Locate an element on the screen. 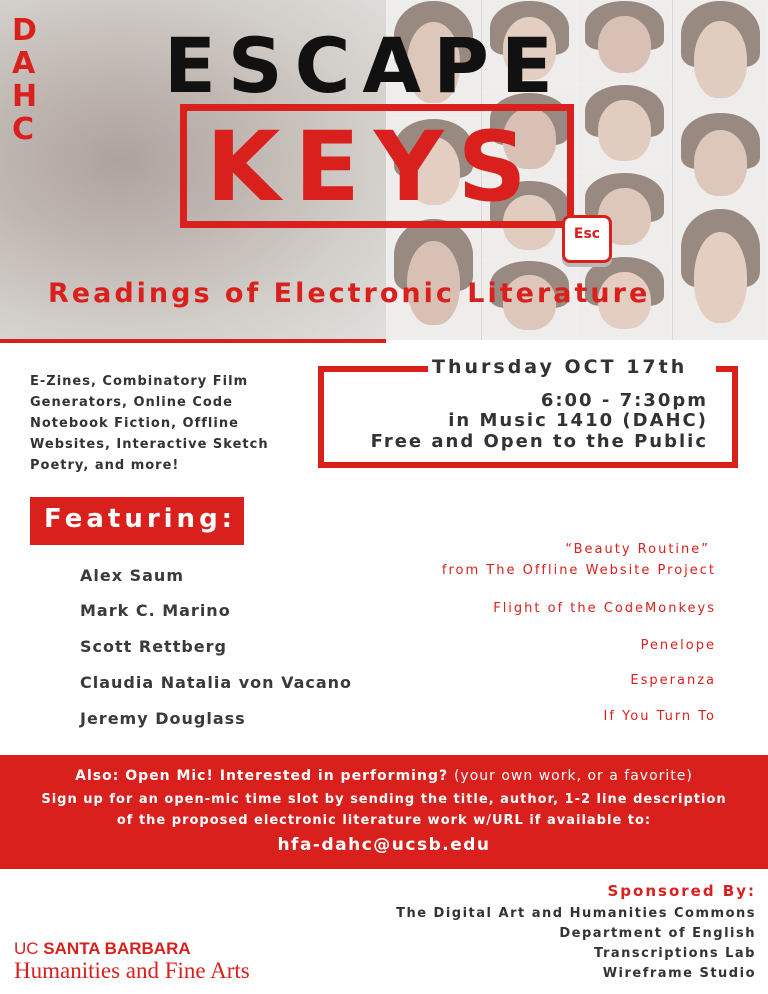  sponsor-item: The Digital Art and Humanities Commons is located at coordinates (576, 913).